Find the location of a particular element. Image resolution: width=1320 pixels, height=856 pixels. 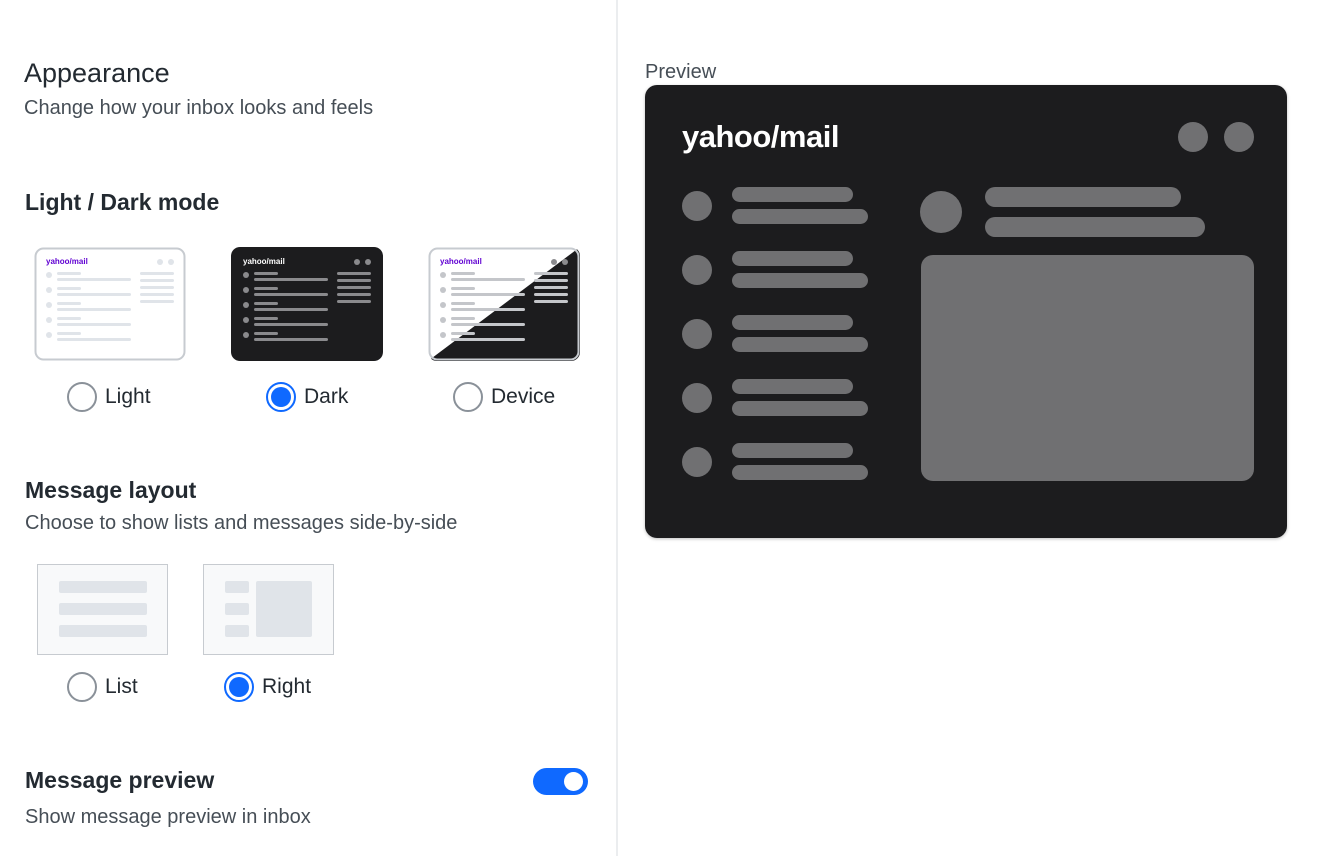

theme-option-device: Device is located at coordinates (504, 397).